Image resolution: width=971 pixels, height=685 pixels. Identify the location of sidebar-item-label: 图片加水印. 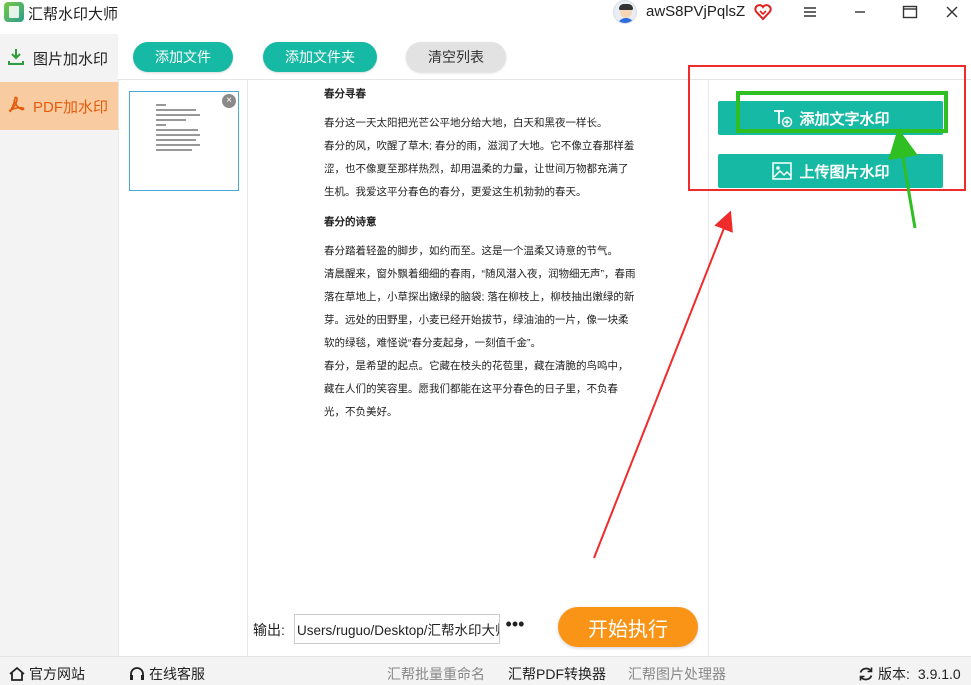
(71, 59).